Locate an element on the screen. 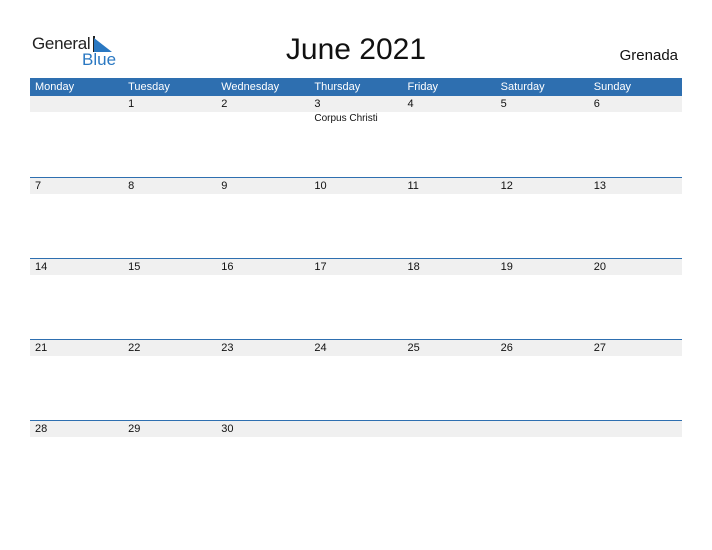  weekday-monday: Monday is located at coordinates (55, 87).